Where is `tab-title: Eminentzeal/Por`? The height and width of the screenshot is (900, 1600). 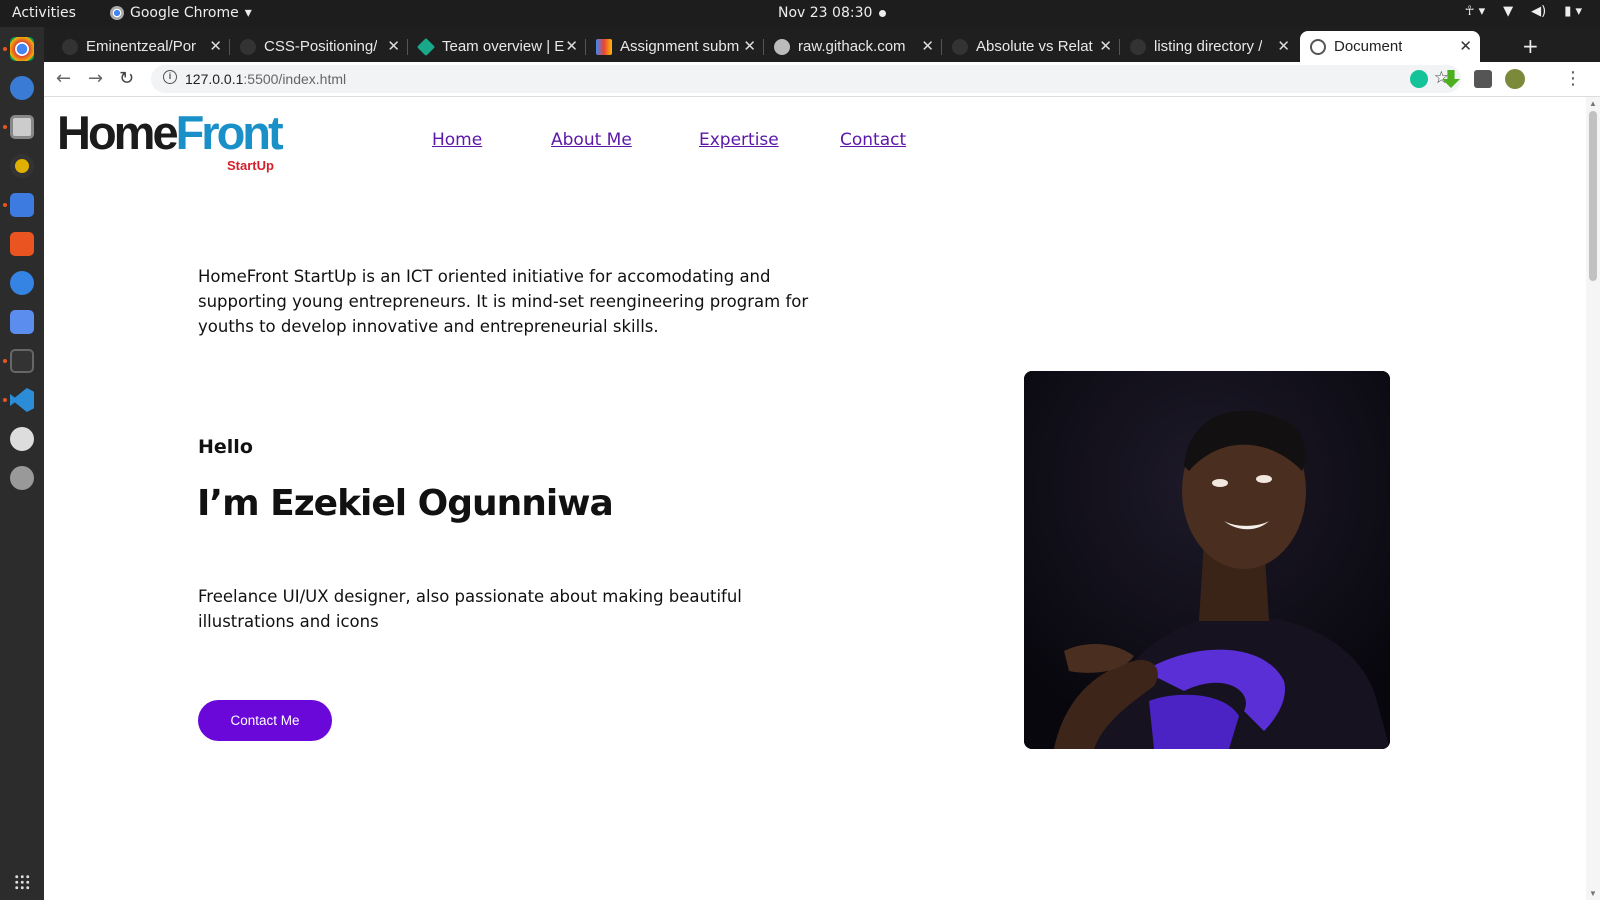
tab-title: Eminentzeal/Por is located at coordinates (141, 46).